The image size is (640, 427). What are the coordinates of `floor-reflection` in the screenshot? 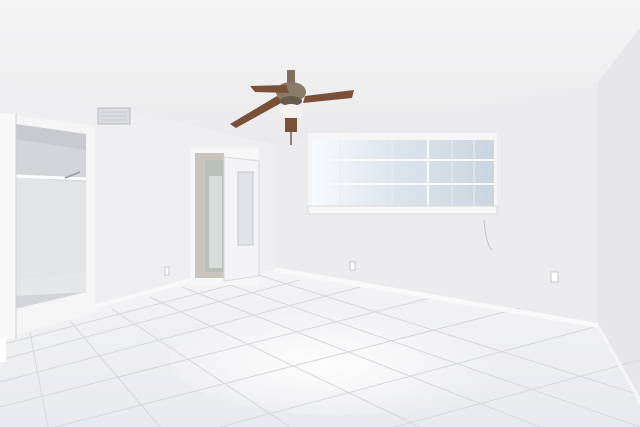 It's located at (340, 360).